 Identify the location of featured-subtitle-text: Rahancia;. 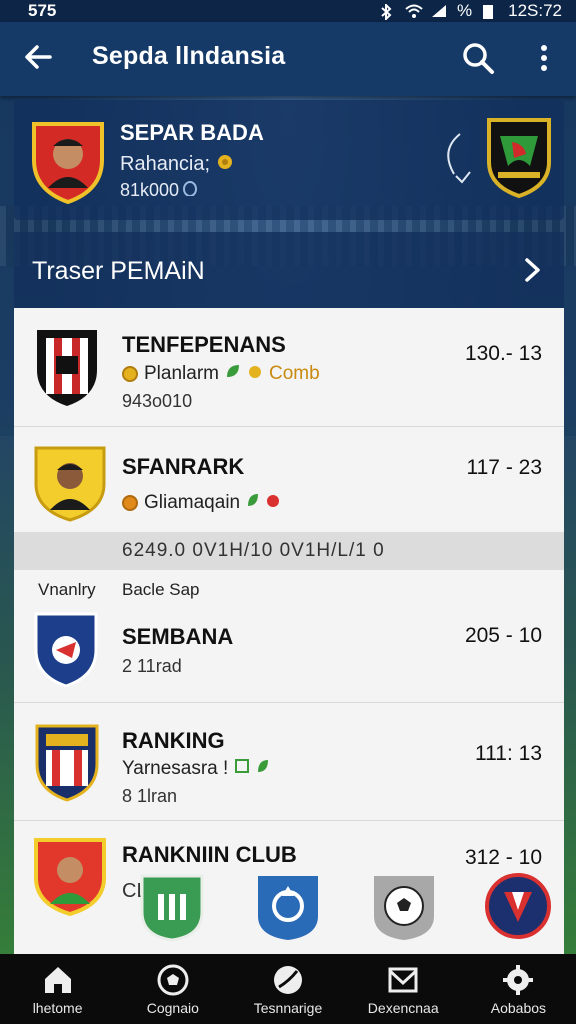
(165, 163).